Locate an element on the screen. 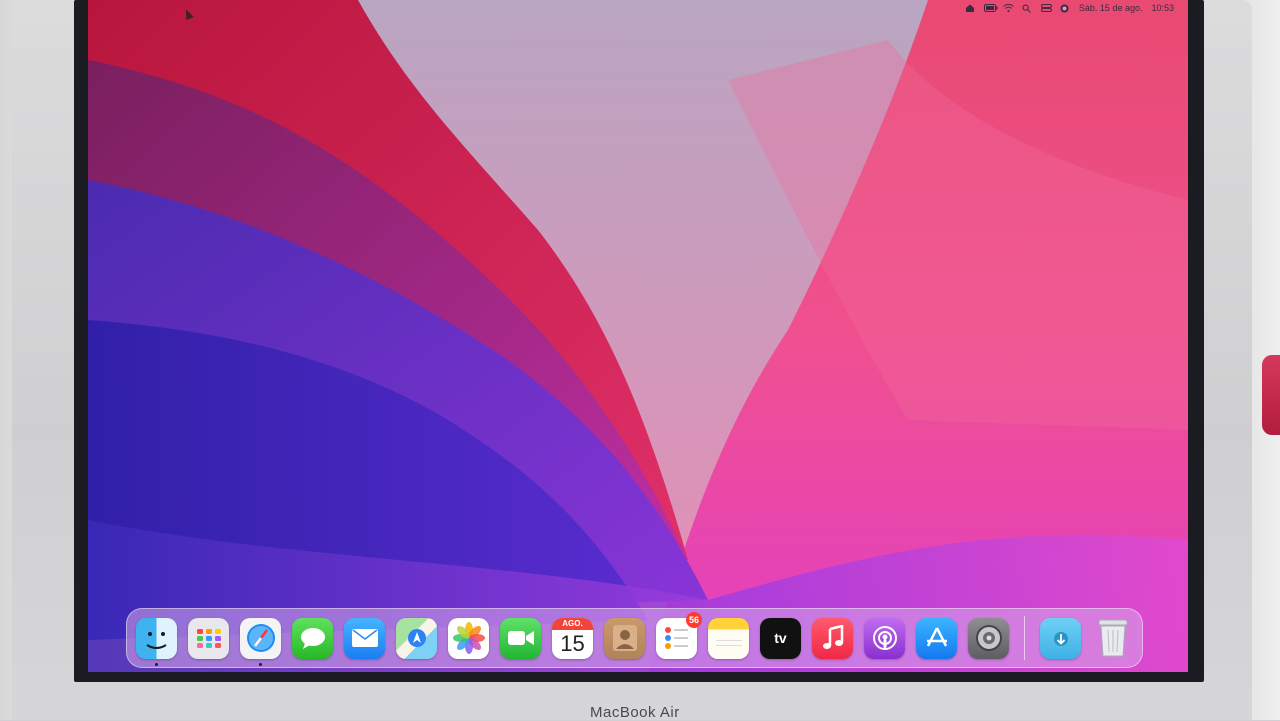 This screenshot has width=1280, height=721. red-object is located at coordinates (1271, 395).